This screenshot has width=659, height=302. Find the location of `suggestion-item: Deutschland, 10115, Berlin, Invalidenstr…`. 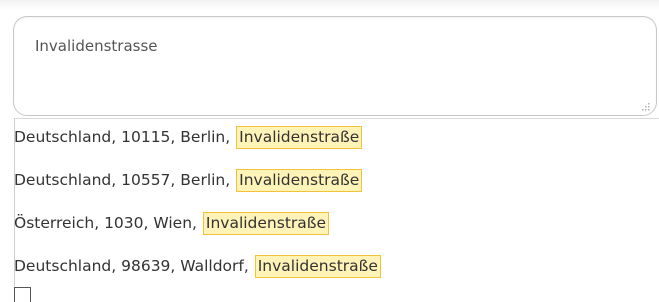

suggestion-item: Deutschland, 10115, Berlin, Invalidenstr… is located at coordinates (188, 137).